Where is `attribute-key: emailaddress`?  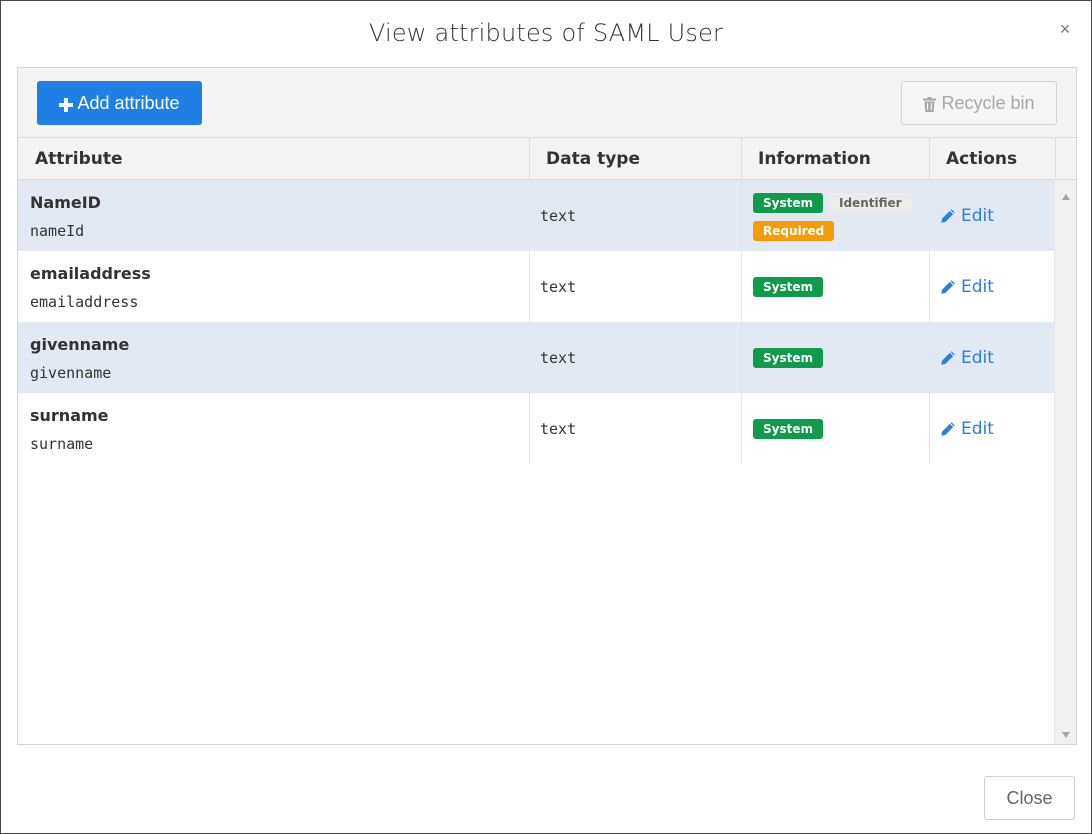 attribute-key: emailaddress is located at coordinates (84, 302).